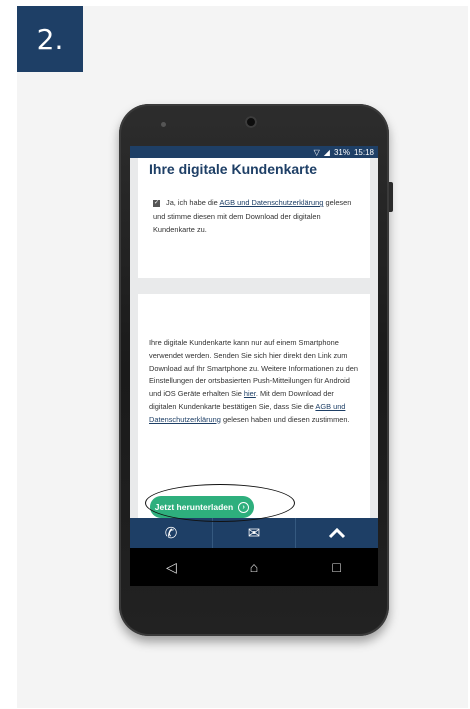 The height and width of the screenshot is (709, 470). I want to click on phone-button: ✆, so click(171, 533).